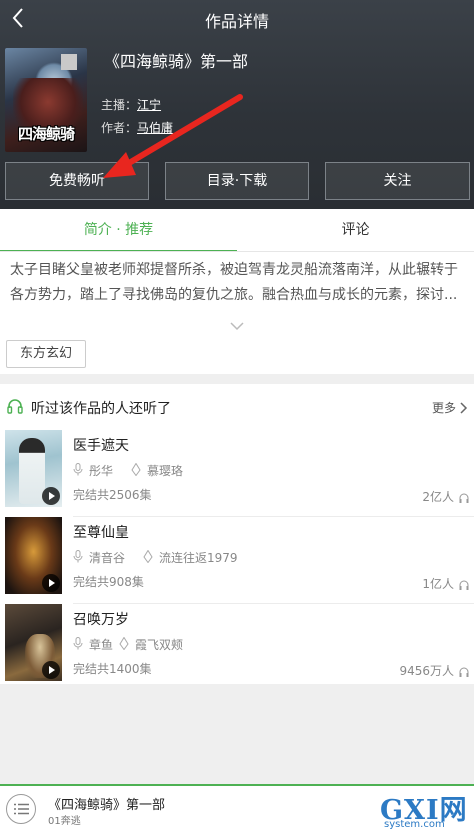  I want to click on item-plays: 2亿人, so click(438, 497).